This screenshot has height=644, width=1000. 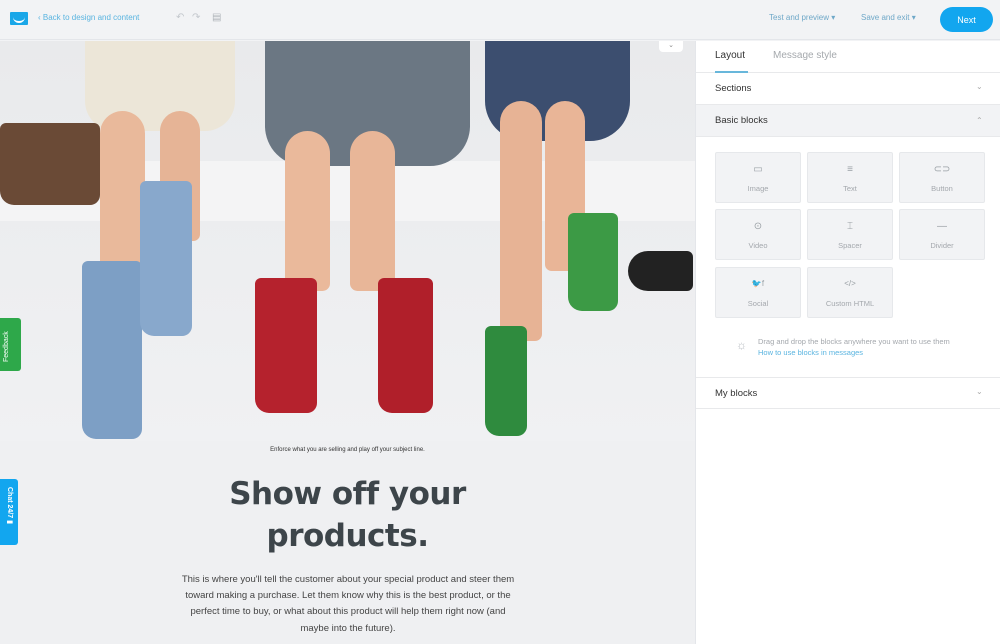 What do you see at coordinates (216, 17) in the screenshot?
I see `save-icon: ▤` at bounding box center [216, 17].